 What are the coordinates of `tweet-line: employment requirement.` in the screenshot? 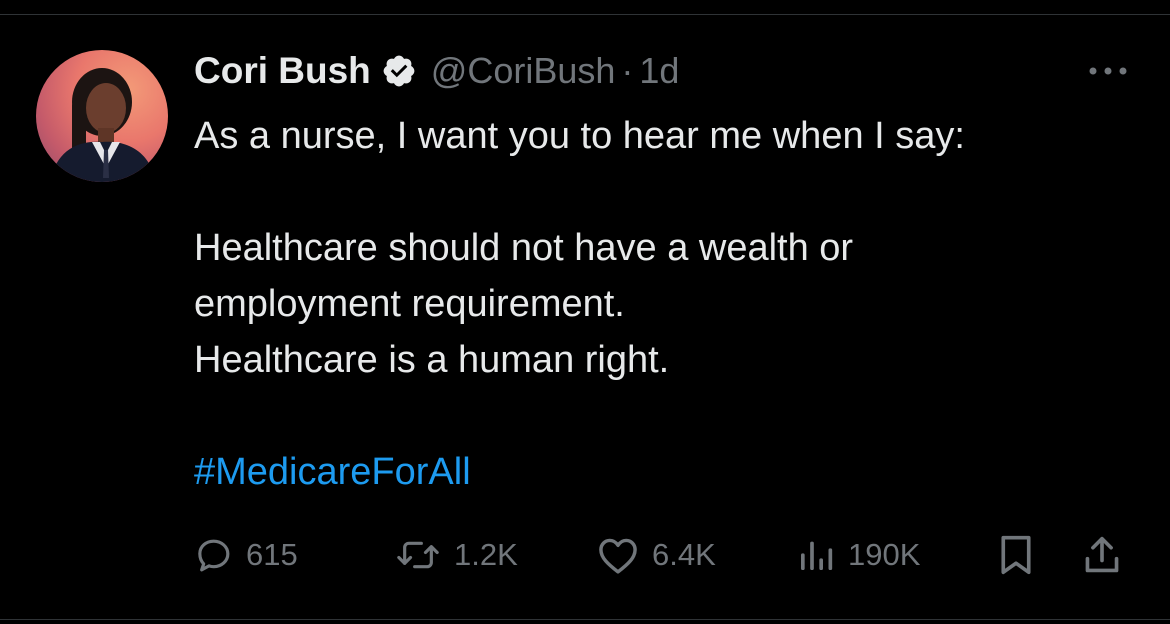 It's located at (409, 304).